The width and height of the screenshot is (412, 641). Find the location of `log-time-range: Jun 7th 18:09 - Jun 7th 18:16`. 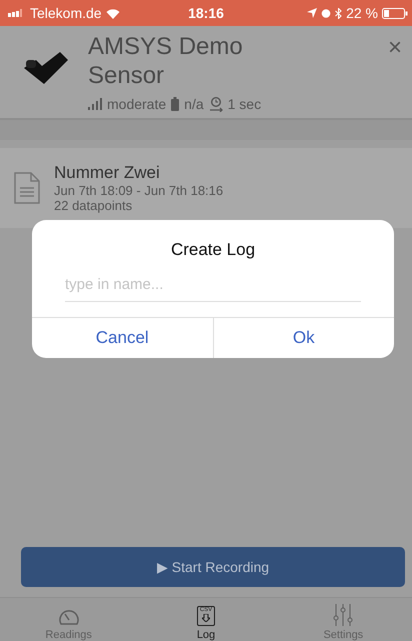

log-time-range: Jun 7th 18:09 - Jun 7th 18:16 is located at coordinates (139, 190).